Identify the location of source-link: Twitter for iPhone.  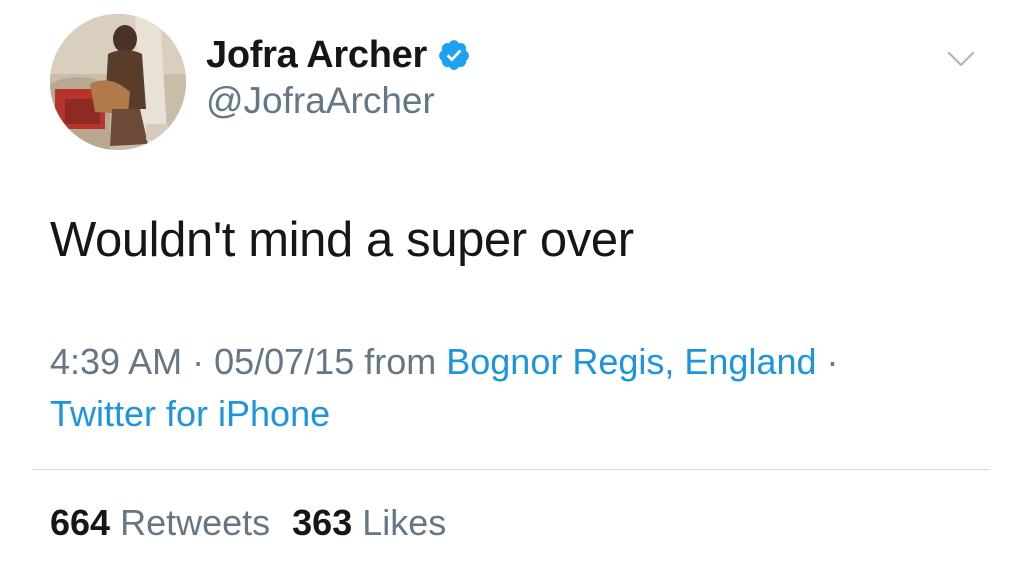
(190, 413).